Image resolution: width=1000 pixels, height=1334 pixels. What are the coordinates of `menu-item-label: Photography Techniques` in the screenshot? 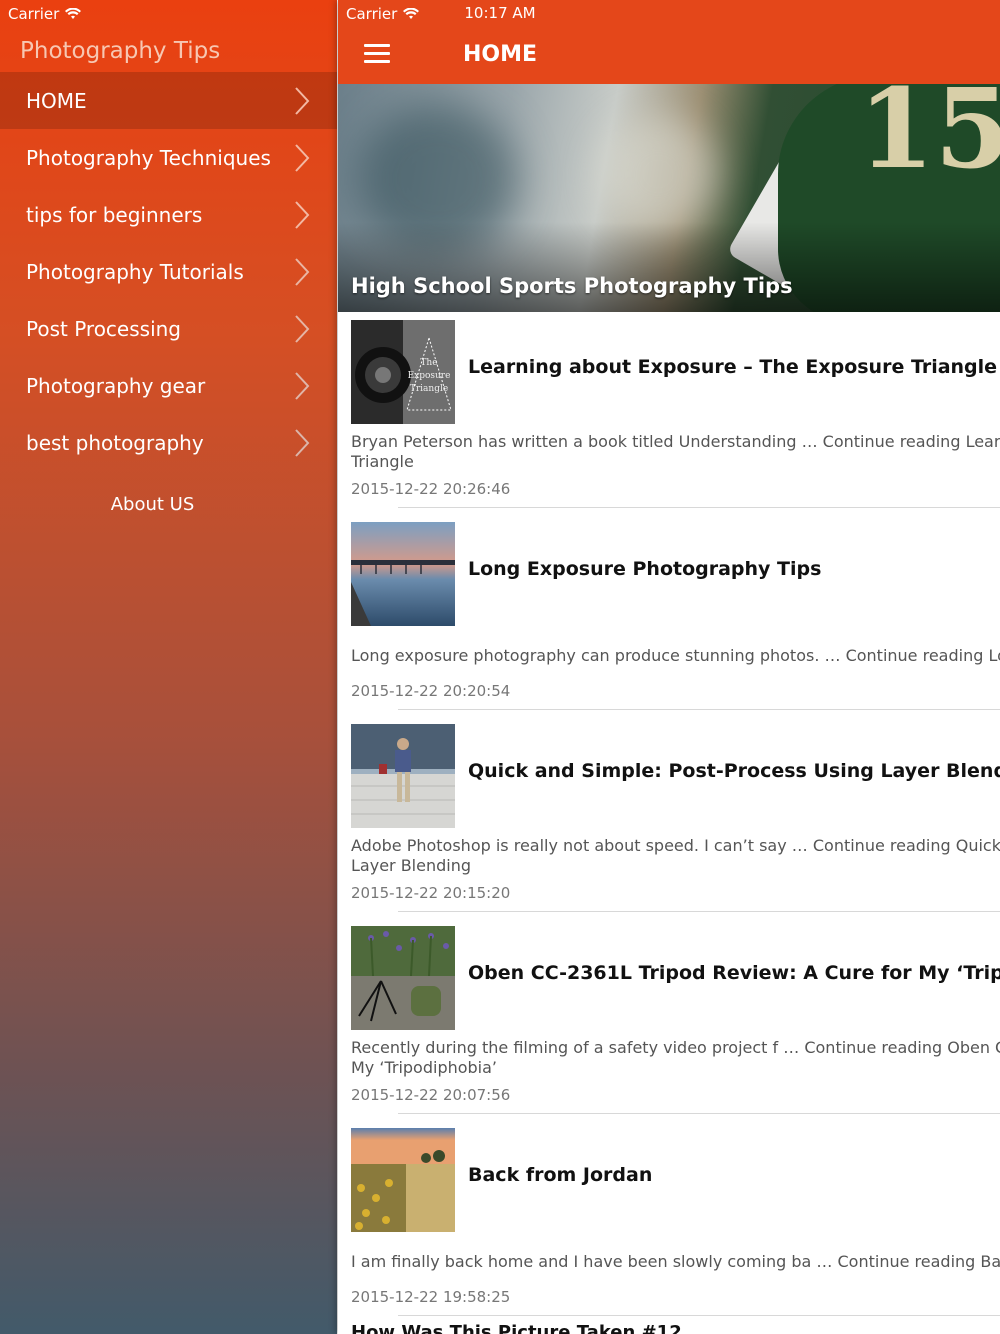 It's located at (148, 157).